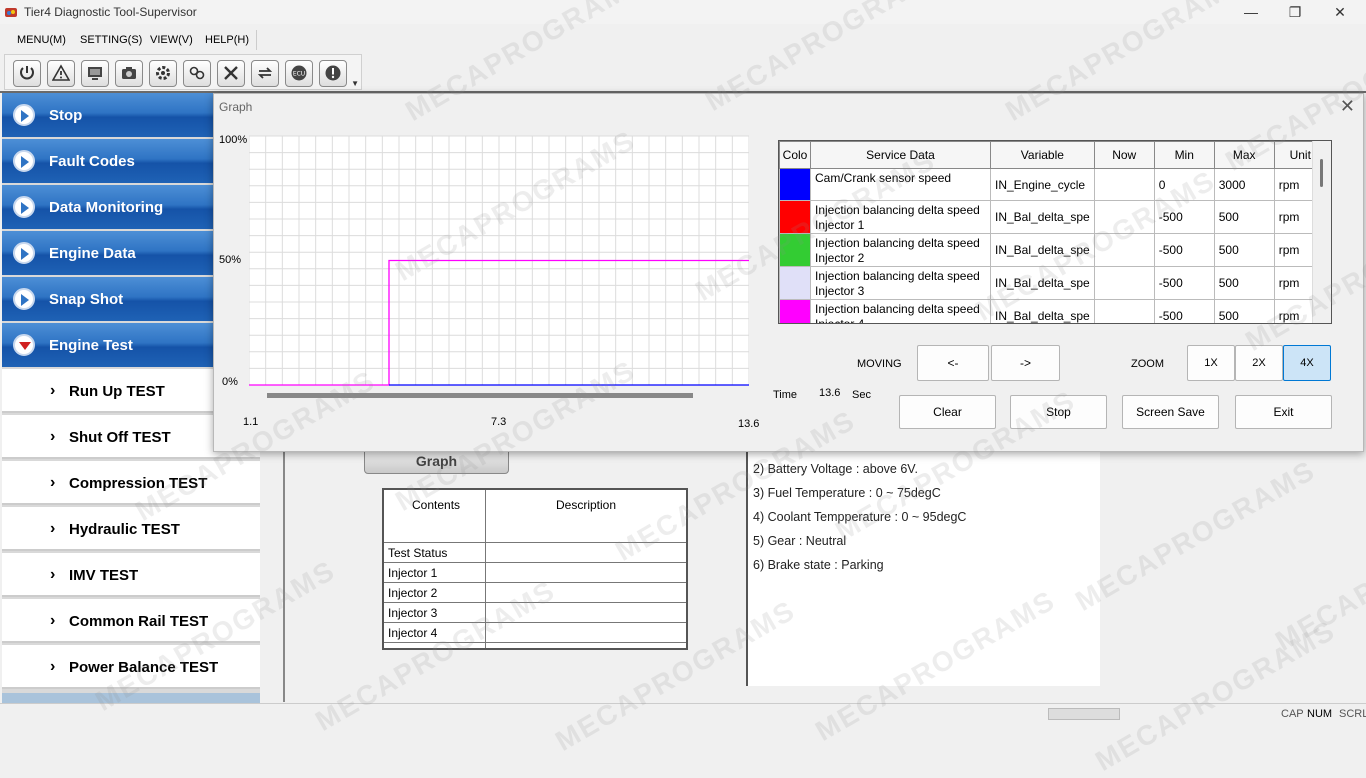 Image resolution: width=1366 pixels, height=778 pixels. I want to click on camera-icon, so click(129, 73).